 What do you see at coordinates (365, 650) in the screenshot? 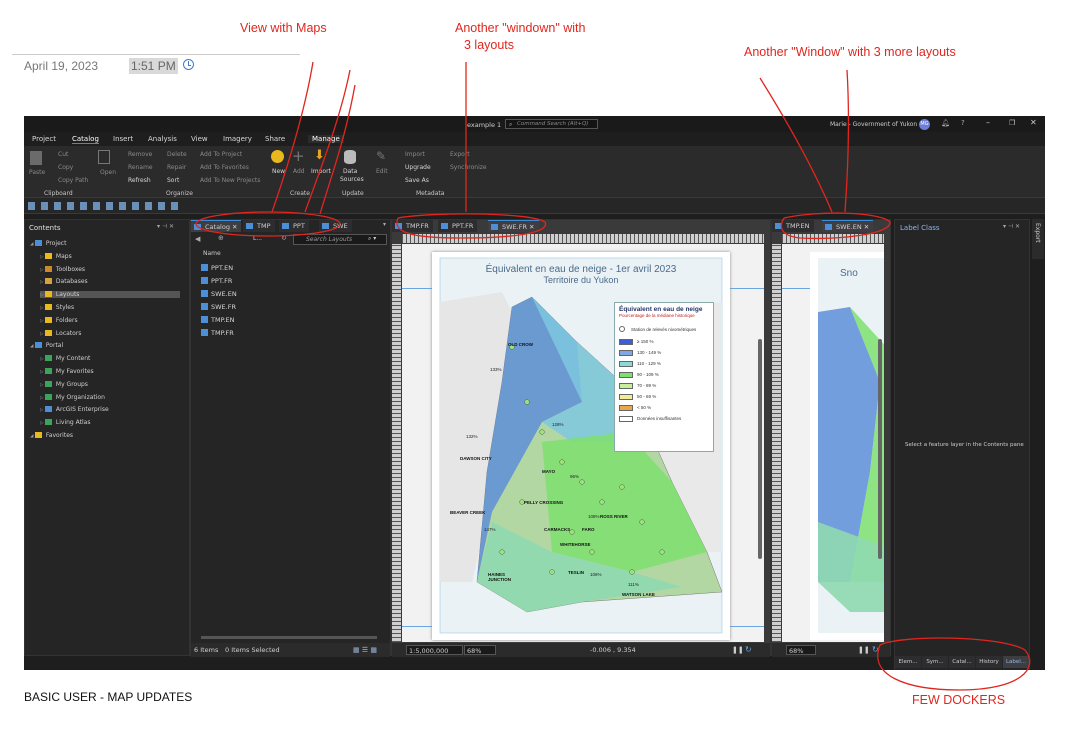
I see `view-toggle-icons: ▦ ☰ ▦` at bounding box center [365, 650].